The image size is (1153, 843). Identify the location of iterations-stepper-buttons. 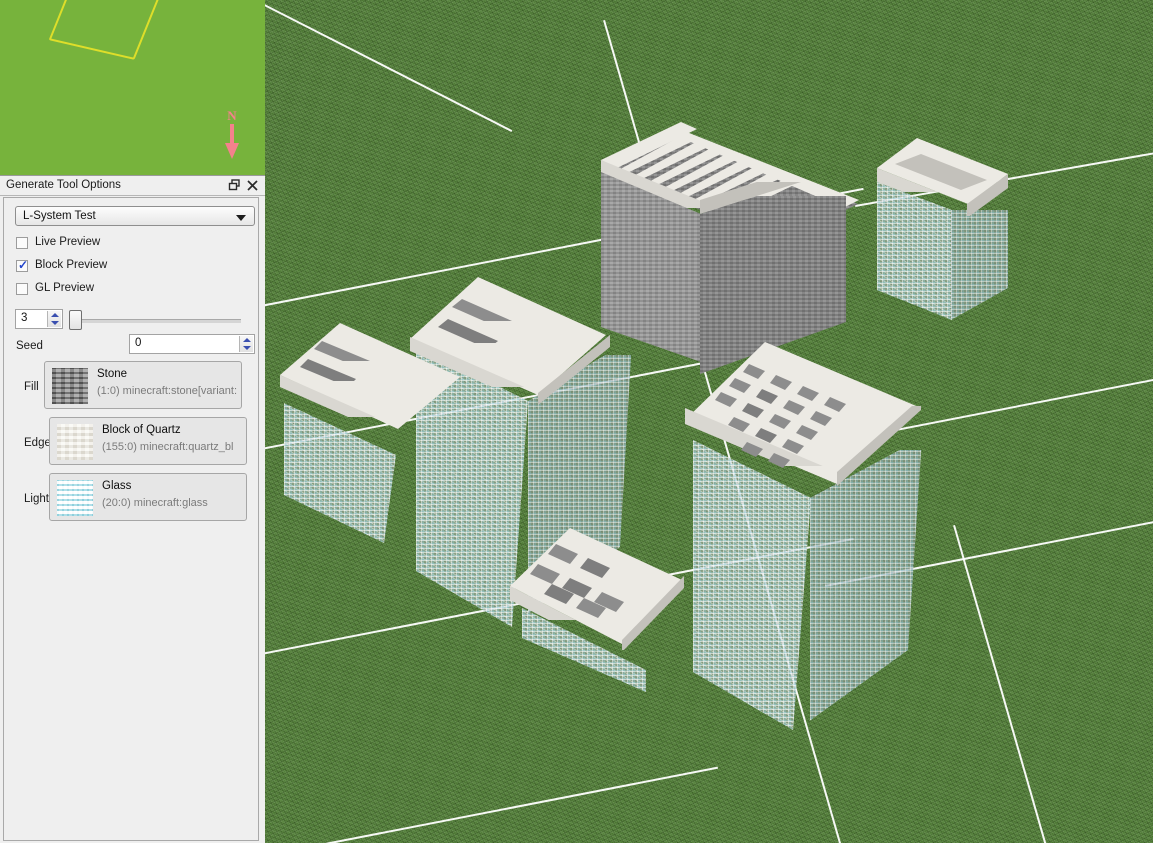
(54, 319).